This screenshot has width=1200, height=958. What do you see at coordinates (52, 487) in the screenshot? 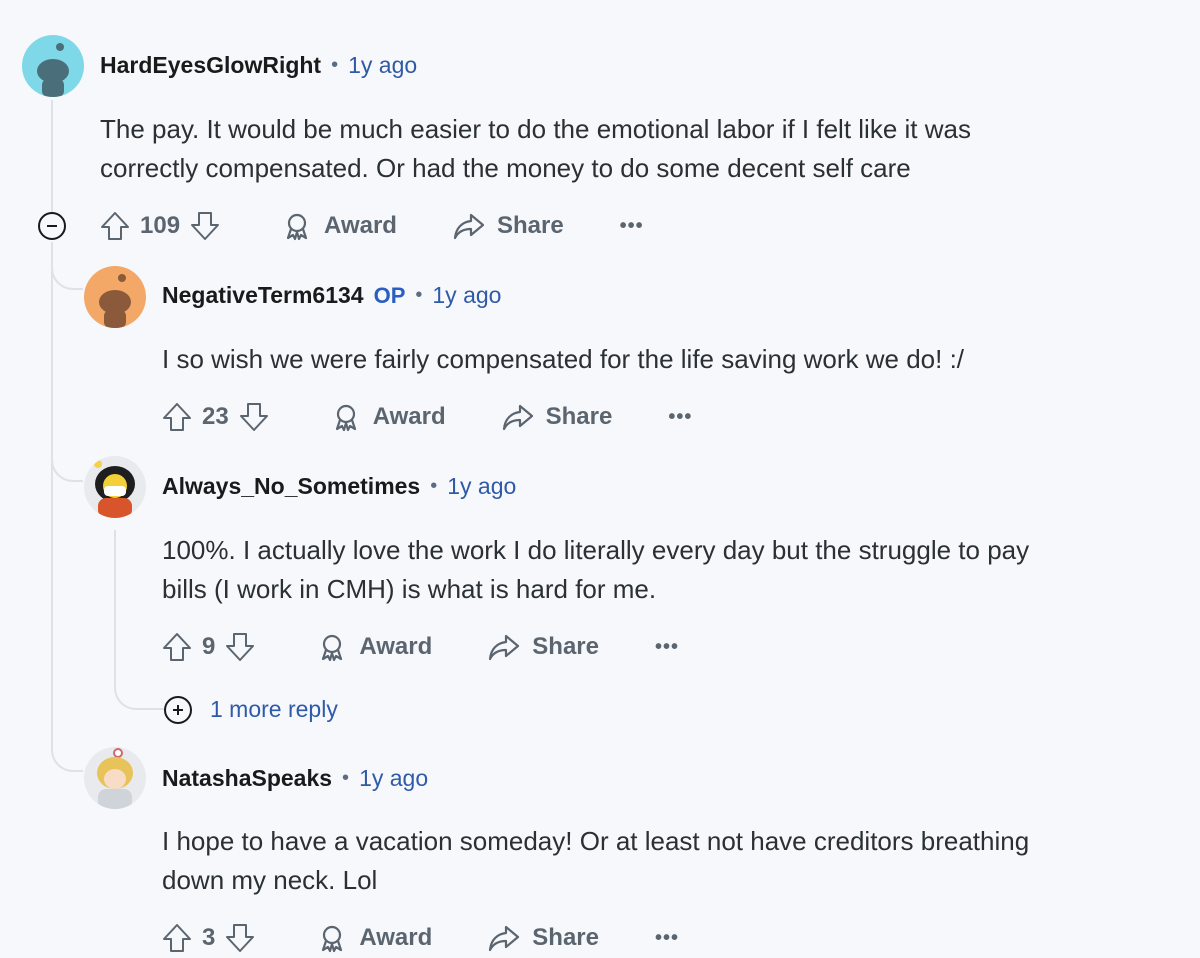
I see `thread-line-main-lower` at bounding box center [52, 487].